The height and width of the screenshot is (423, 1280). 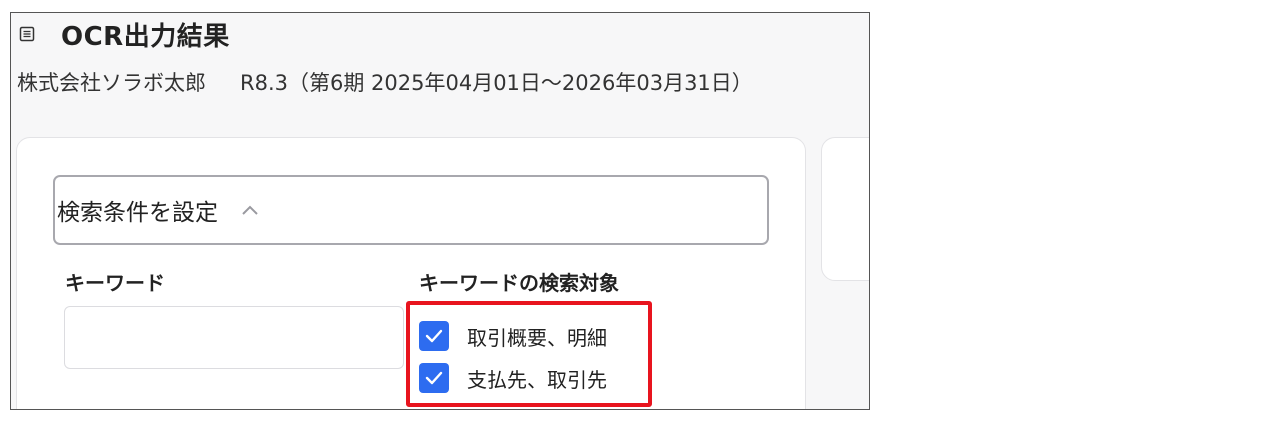 What do you see at coordinates (137, 213) in the screenshot?
I see `search-conditions-label: 検索条件を設定` at bounding box center [137, 213].